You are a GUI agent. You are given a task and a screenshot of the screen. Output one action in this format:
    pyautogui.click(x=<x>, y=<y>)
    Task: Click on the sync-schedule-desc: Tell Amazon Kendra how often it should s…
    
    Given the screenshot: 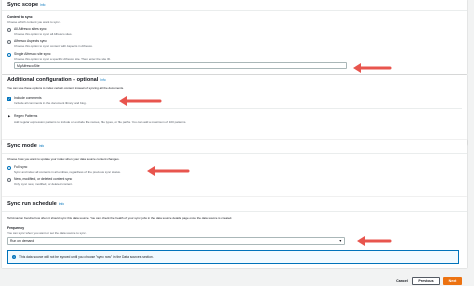 What is the action you would take?
    pyautogui.click(x=120, y=218)
    